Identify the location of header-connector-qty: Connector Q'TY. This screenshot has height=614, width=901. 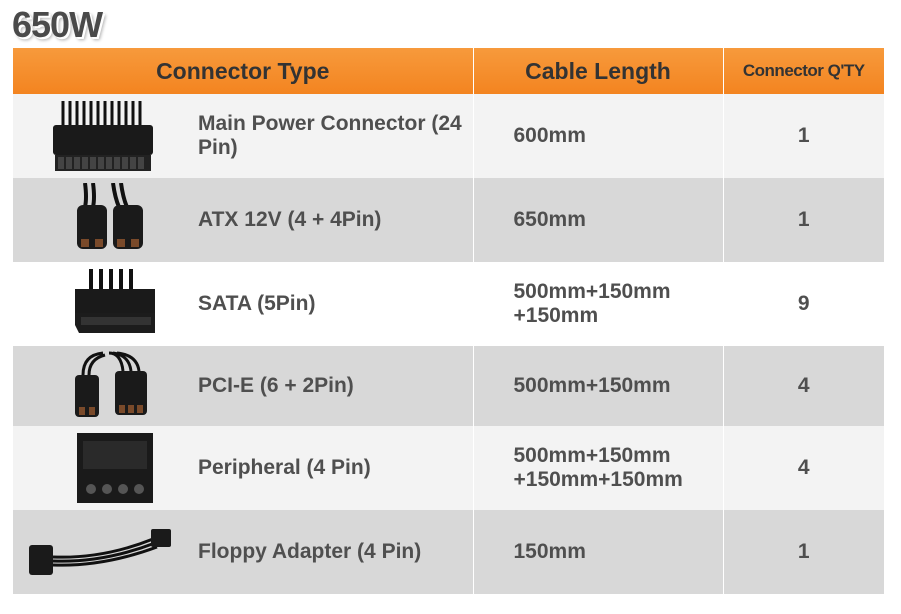
(803, 71).